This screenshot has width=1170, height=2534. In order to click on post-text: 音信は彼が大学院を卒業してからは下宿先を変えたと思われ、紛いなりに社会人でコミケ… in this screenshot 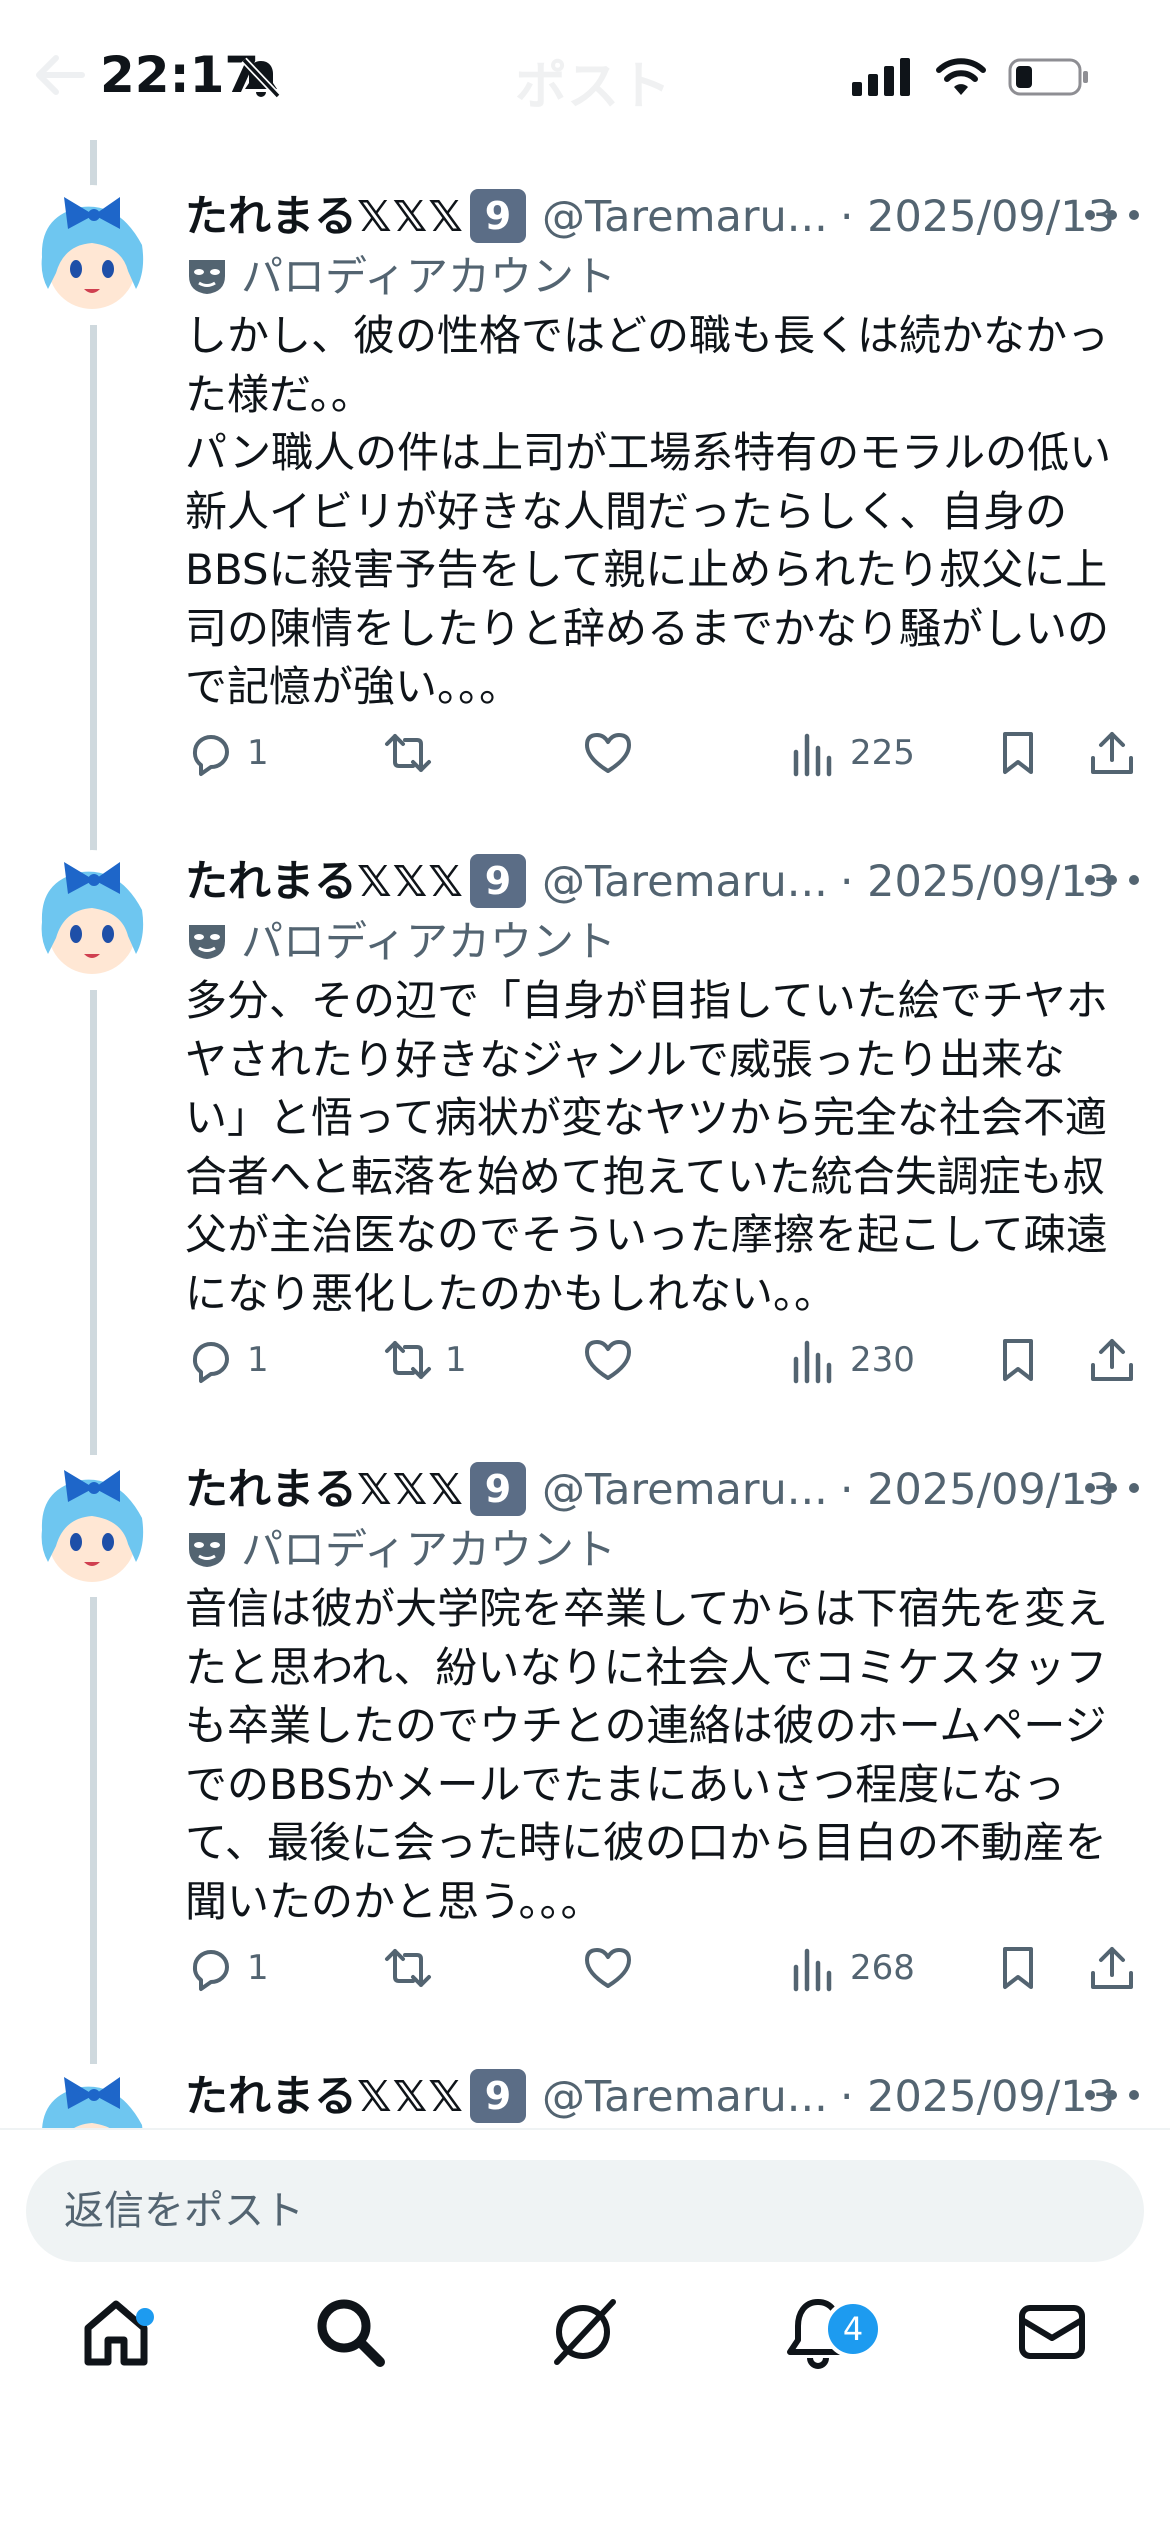, I will do `click(646, 1755)`.